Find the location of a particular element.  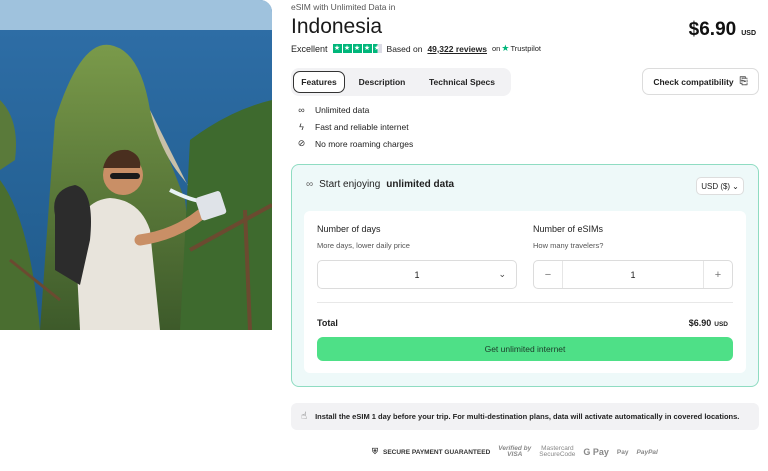

esims-sublabel: How many travelers? is located at coordinates (568, 245).